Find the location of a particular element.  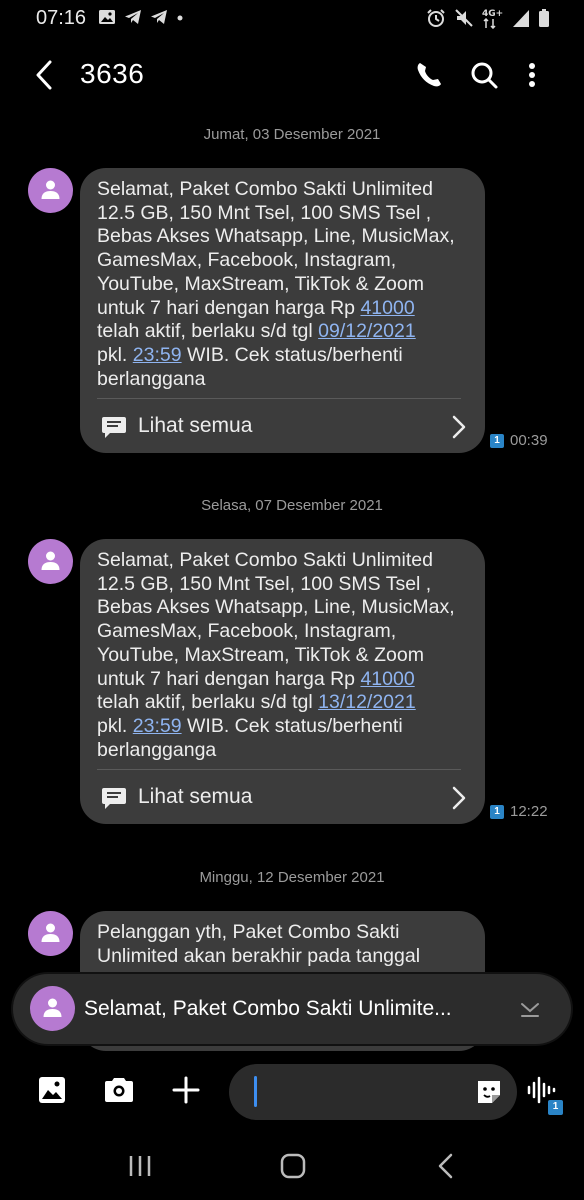

date-separator: Minggu, 12 Desember 2021 is located at coordinates (292, 877).